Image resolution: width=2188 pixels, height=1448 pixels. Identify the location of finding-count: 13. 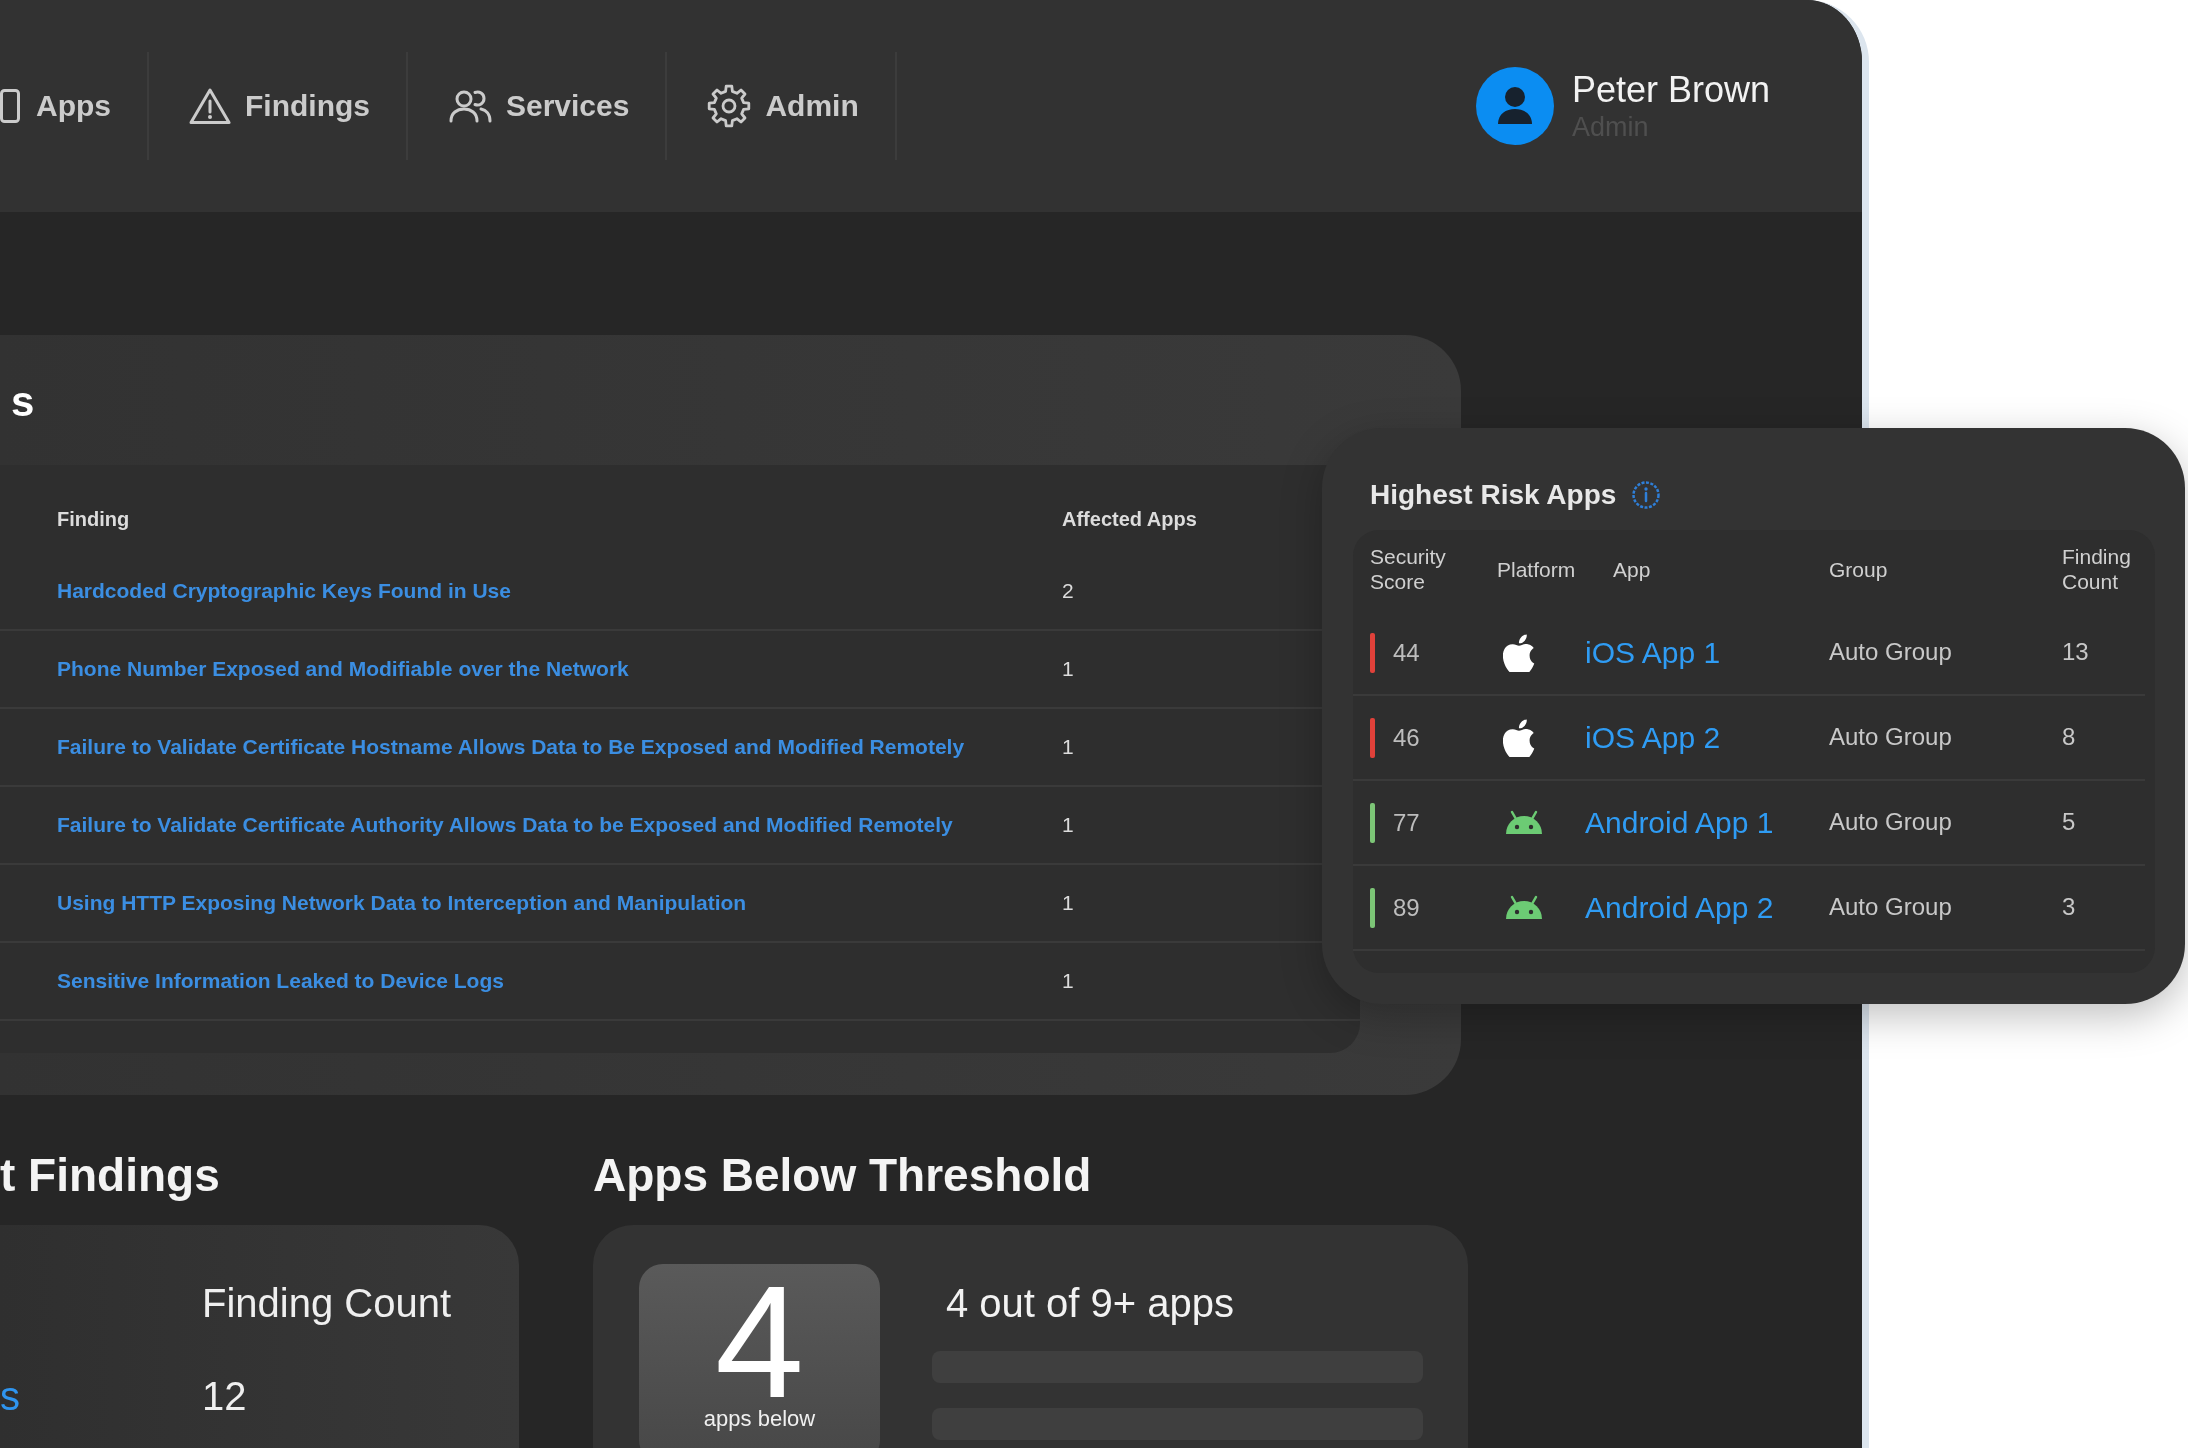
(2075, 651).